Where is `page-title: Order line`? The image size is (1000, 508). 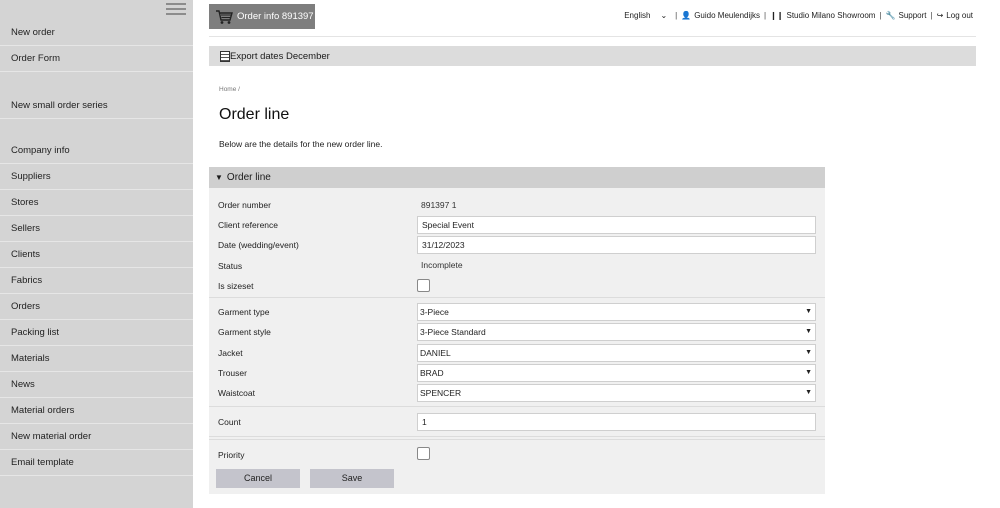 page-title: Order line is located at coordinates (254, 114).